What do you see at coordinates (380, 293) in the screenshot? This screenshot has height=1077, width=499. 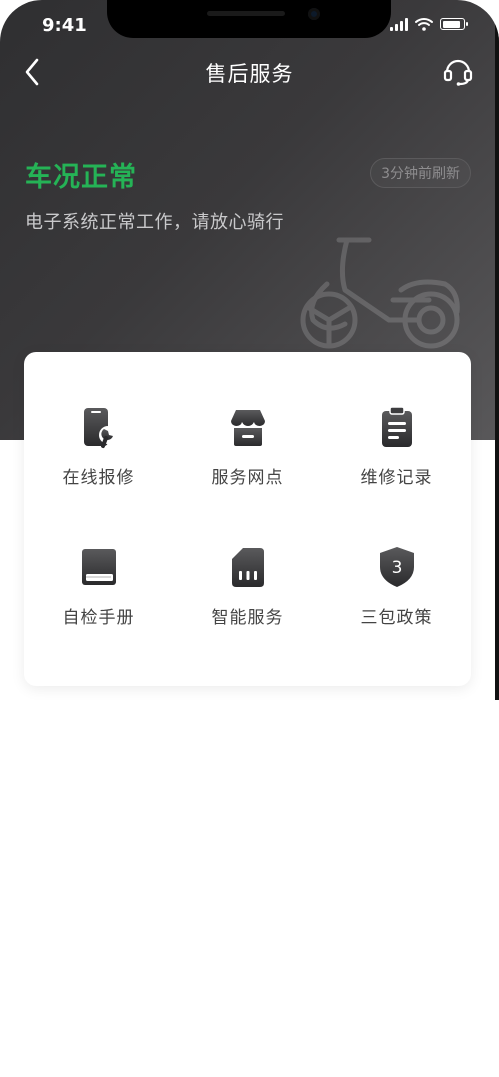 I see `scooter-illustration` at bounding box center [380, 293].